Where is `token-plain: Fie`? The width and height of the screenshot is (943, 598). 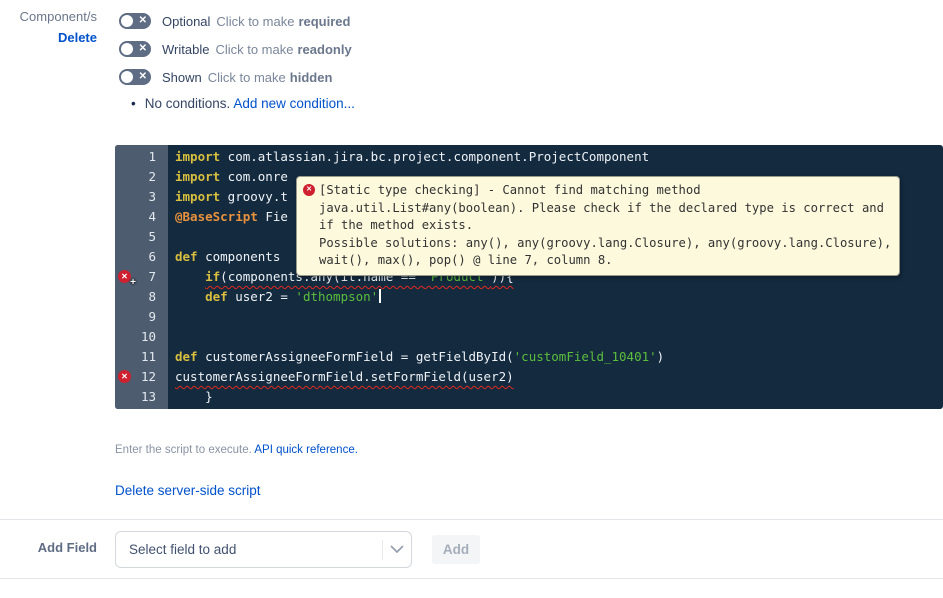
token-plain: Fie is located at coordinates (272, 216).